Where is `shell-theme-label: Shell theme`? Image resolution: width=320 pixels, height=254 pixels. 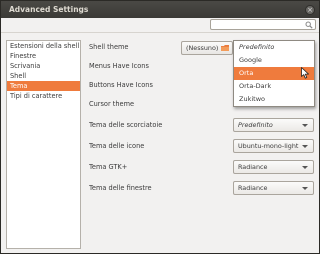
shell-theme-label: Shell theme is located at coordinates (109, 47).